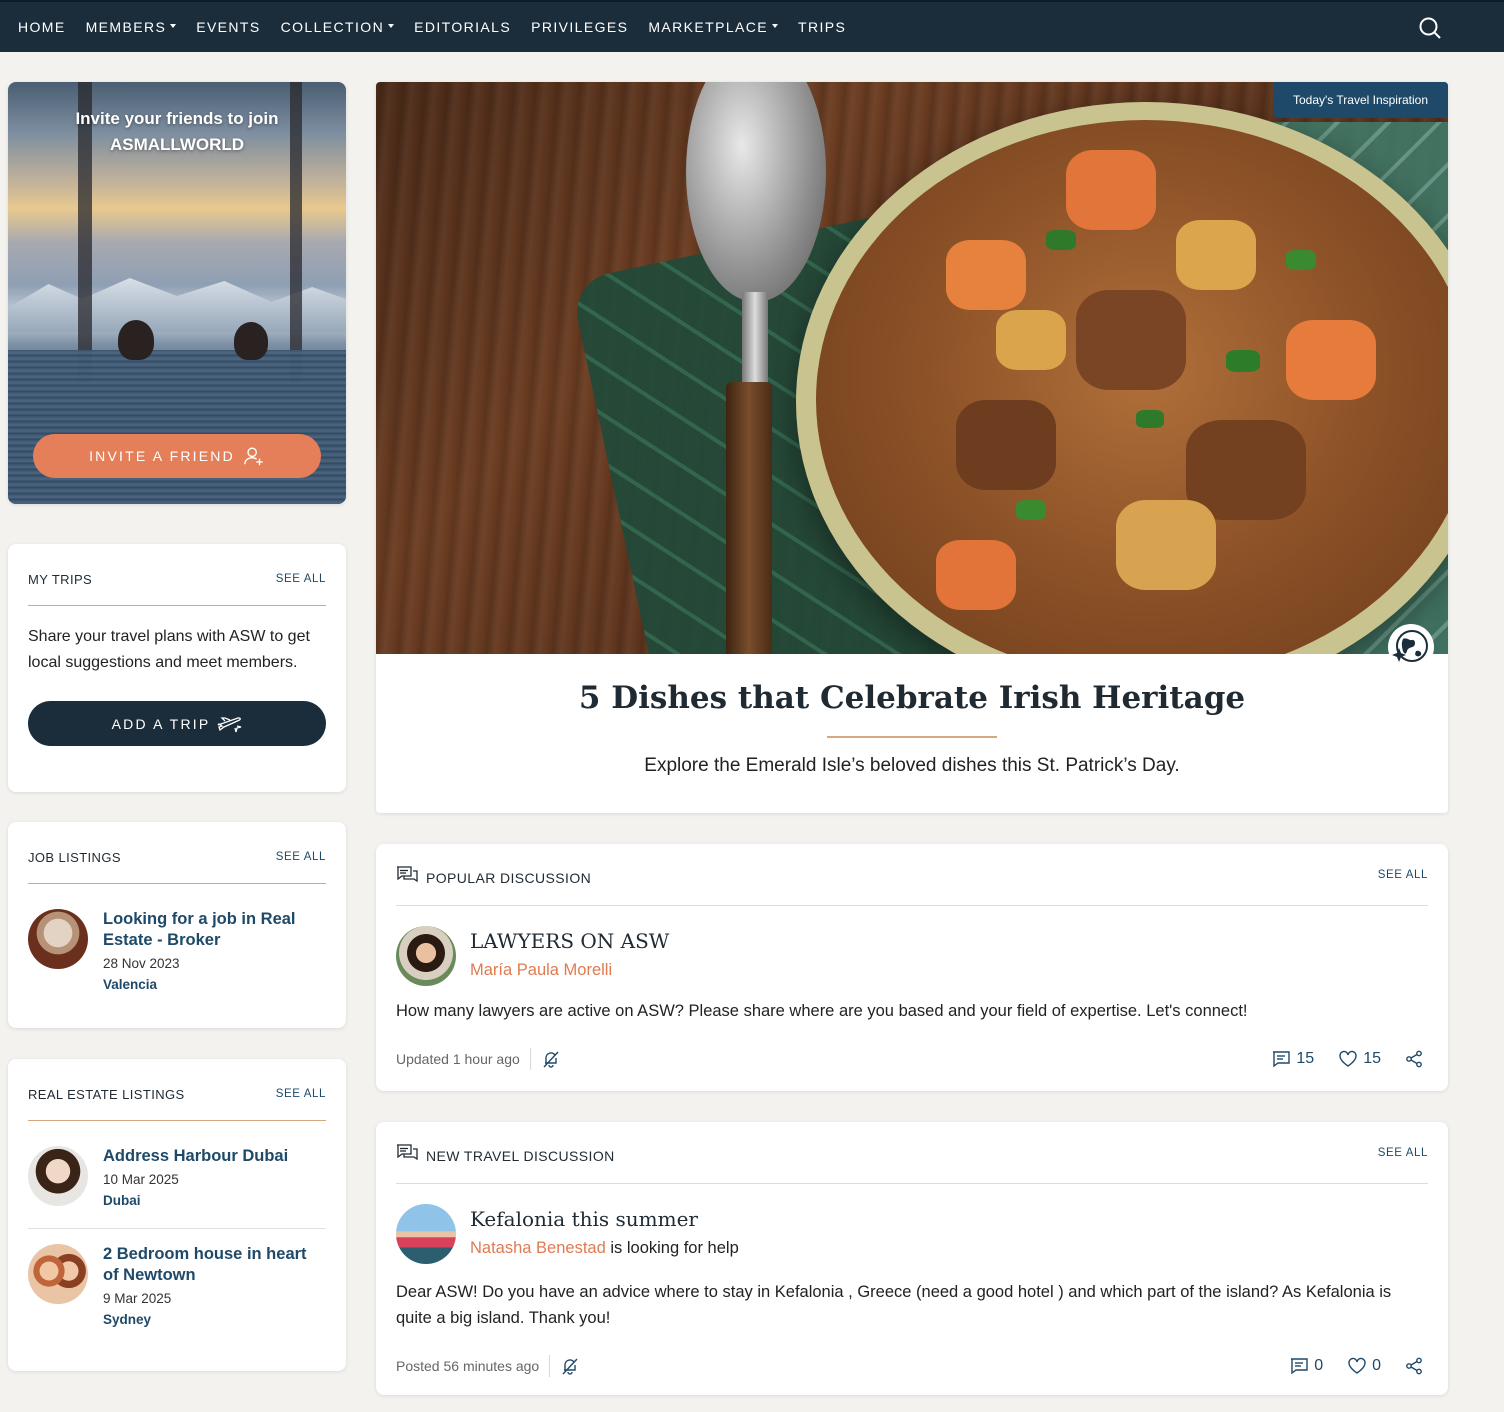 This screenshot has height=1412, width=1504. What do you see at coordinates (672, 1248) in the screenshot?
I see `author-suffix: is looking for help` at bounding box center [672, 1248].